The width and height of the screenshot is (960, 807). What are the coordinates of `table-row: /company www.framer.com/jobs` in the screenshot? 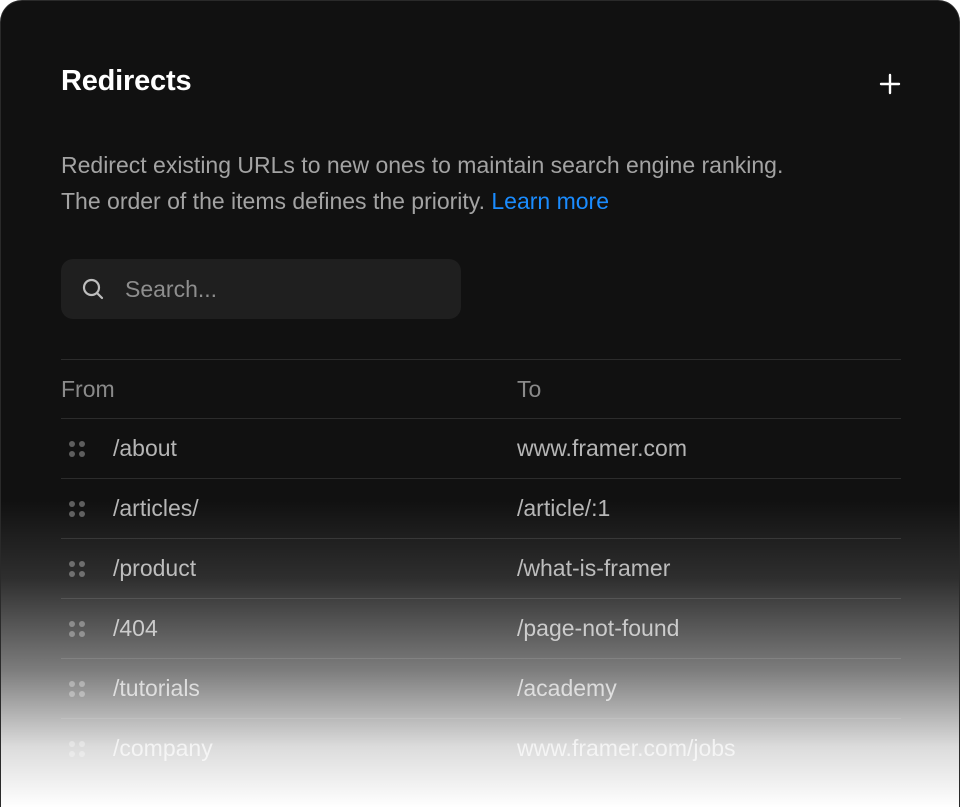 It's located at (481, 748).